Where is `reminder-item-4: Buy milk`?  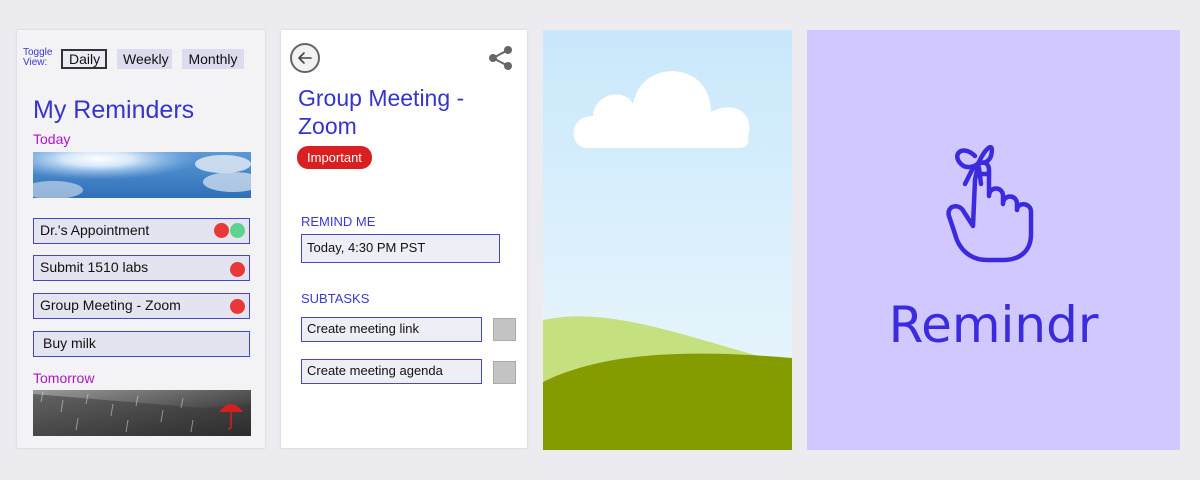
reminder-item-4: Buy milk is located at coordinates (141, 344).